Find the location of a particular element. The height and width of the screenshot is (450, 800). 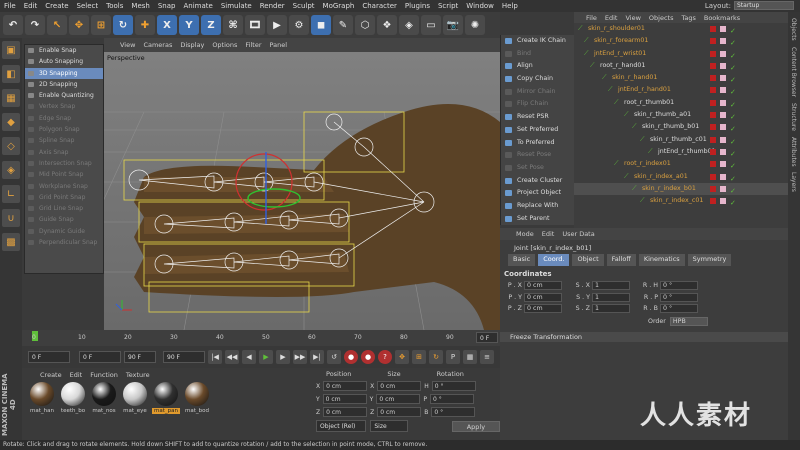

model-mode-icon: ◧ is located at coordinates (11, 74).